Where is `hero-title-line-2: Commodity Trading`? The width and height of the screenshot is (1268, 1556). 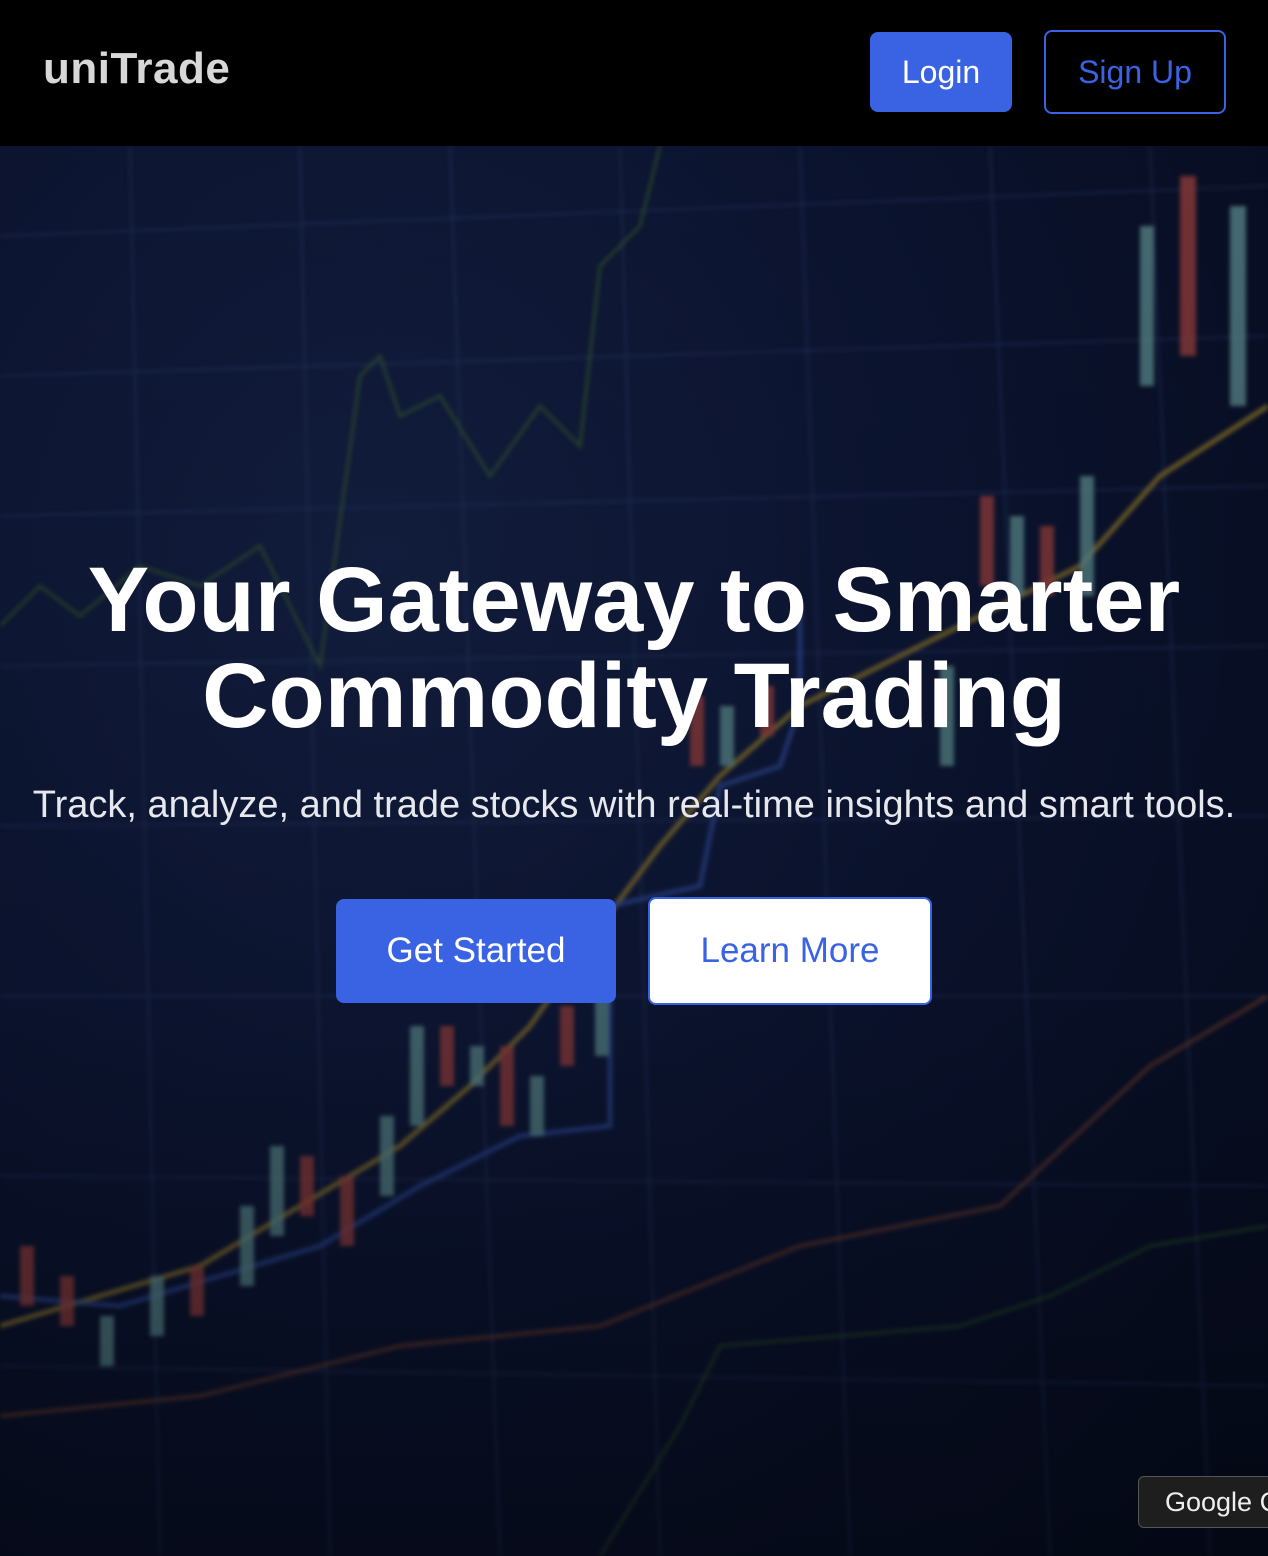
hero-title-line-2: Commodity Trading is located at coordinates (634, 696).